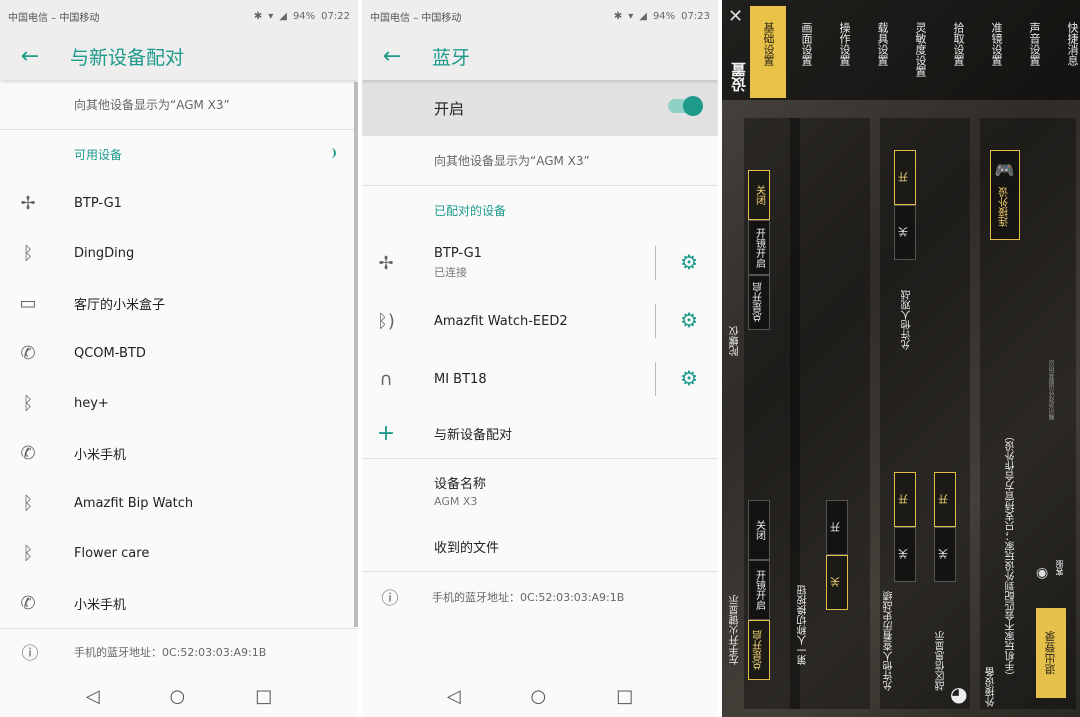  Describe the element at coordinates (882, 52) in the screenshot. I see `tab-3: 载具设置` at that location.